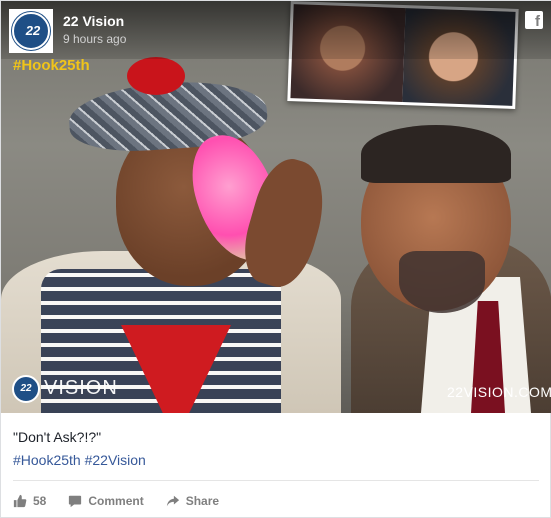 This screenshot has height=518, width=551. I want to click on post-timestamp: 9 hours ago, so click(94, 39).